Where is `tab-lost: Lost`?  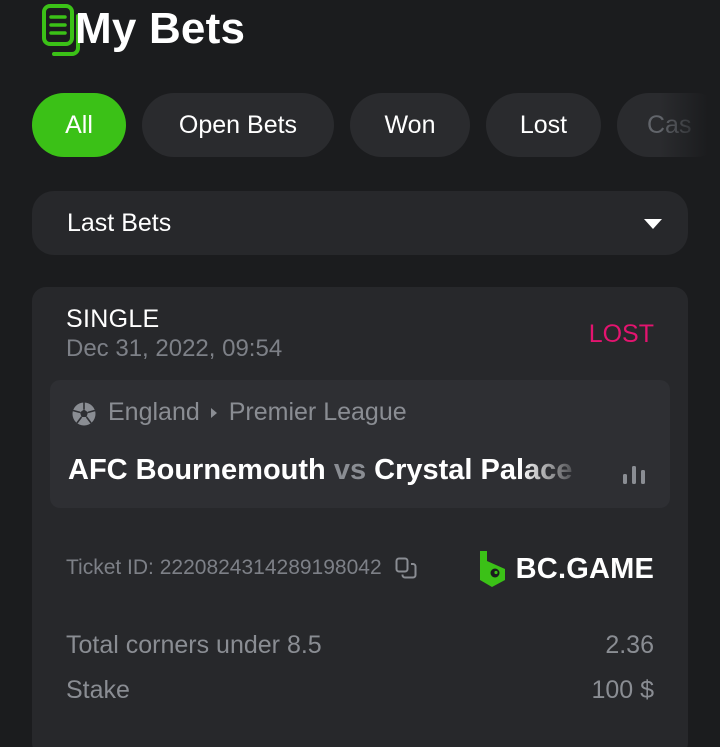
tab-lost: Lost is located at coordinates (543, 125).